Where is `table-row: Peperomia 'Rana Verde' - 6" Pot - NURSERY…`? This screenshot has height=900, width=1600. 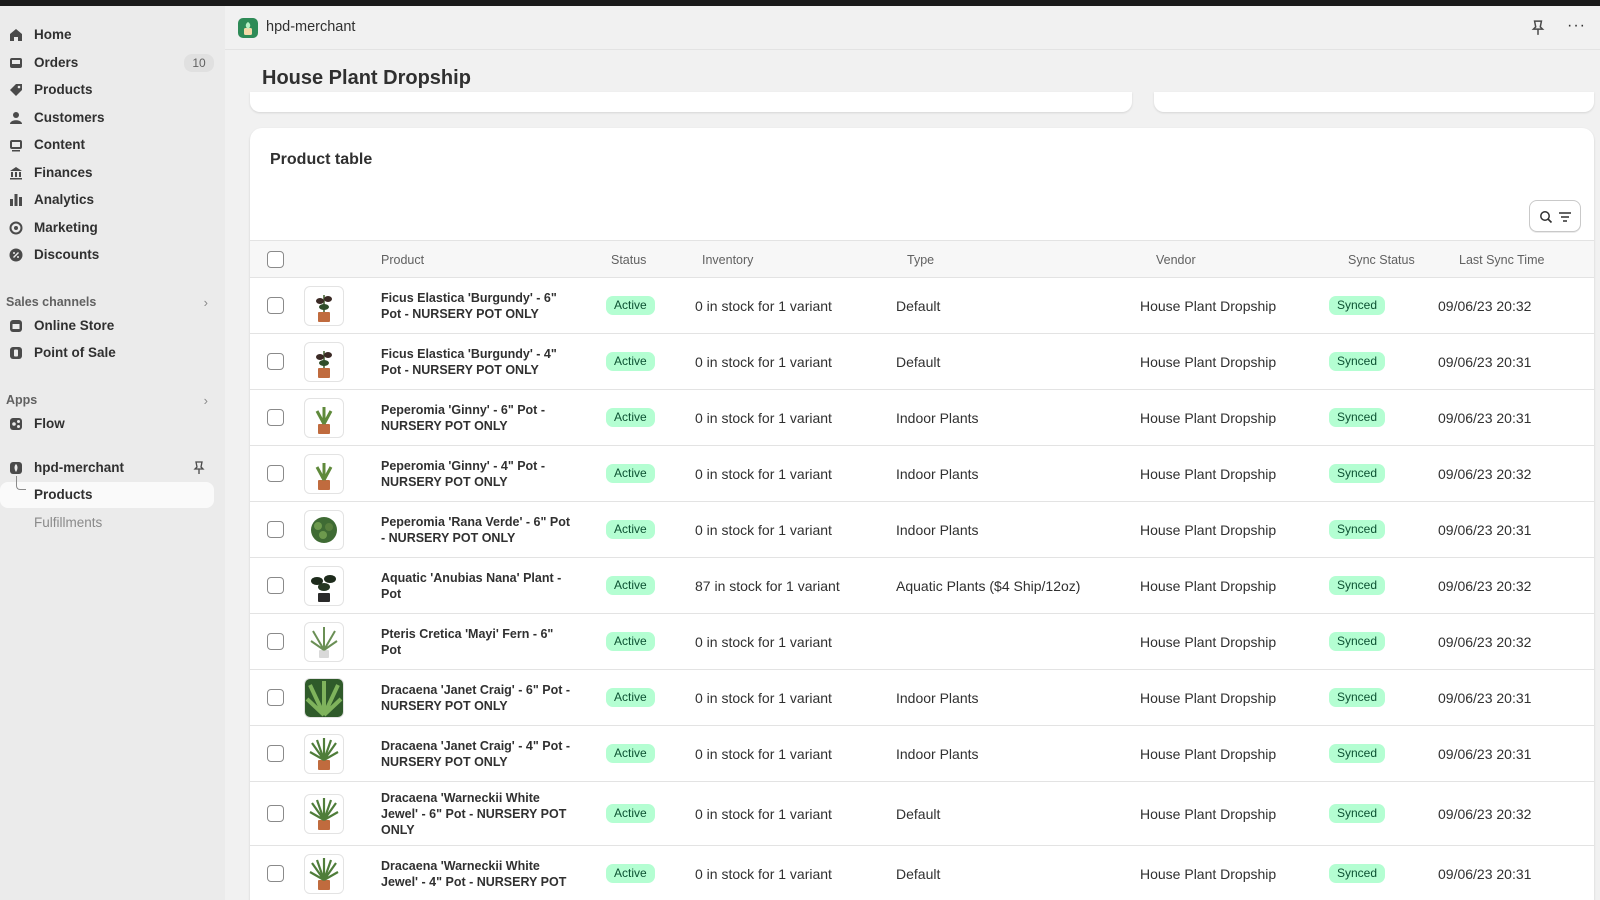
table-row: Peperomia 'Rana Verde' - 6" Pot - NURSERY… is located at coordinates (922, 530).